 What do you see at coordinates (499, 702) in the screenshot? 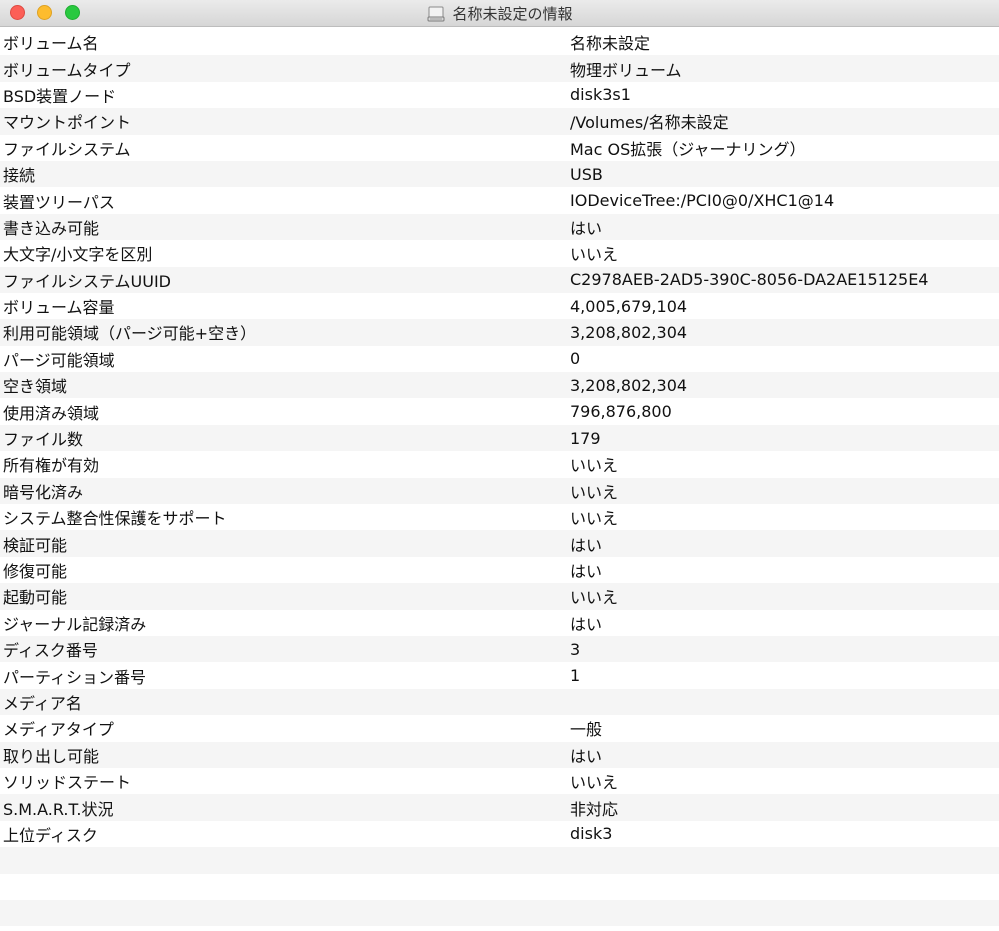
I see `table-row: メディア名` at bounding box center [499, 702].